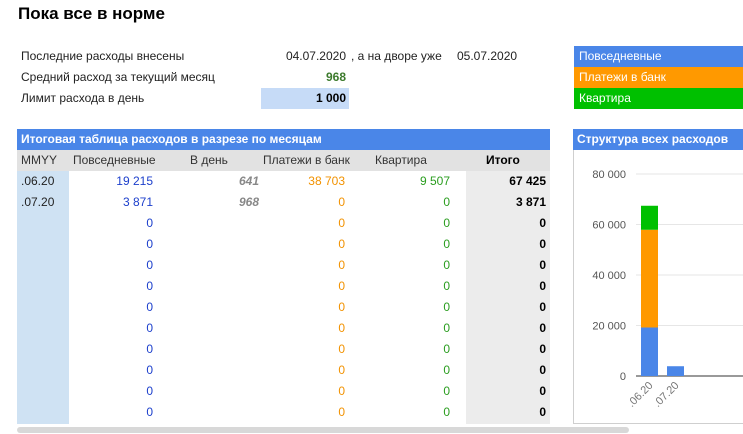  What do you see at coordinates (44, 202) in the screenshot?
I see `cell-mmyy: .07.20` at bounding box center [44, 202].